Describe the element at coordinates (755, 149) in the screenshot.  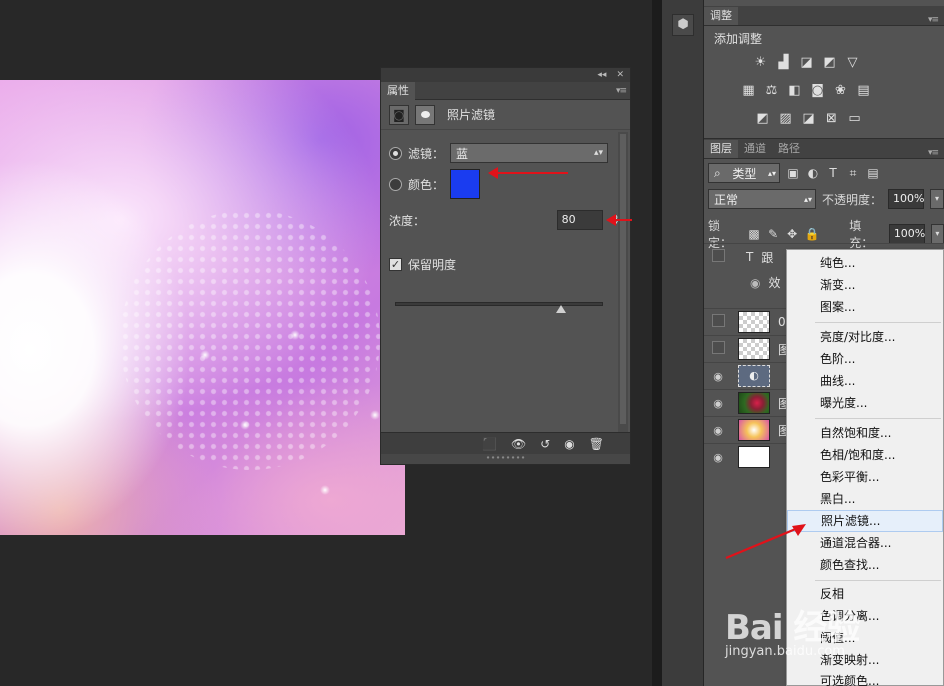
I see `tab-channels: 通道` at that location.